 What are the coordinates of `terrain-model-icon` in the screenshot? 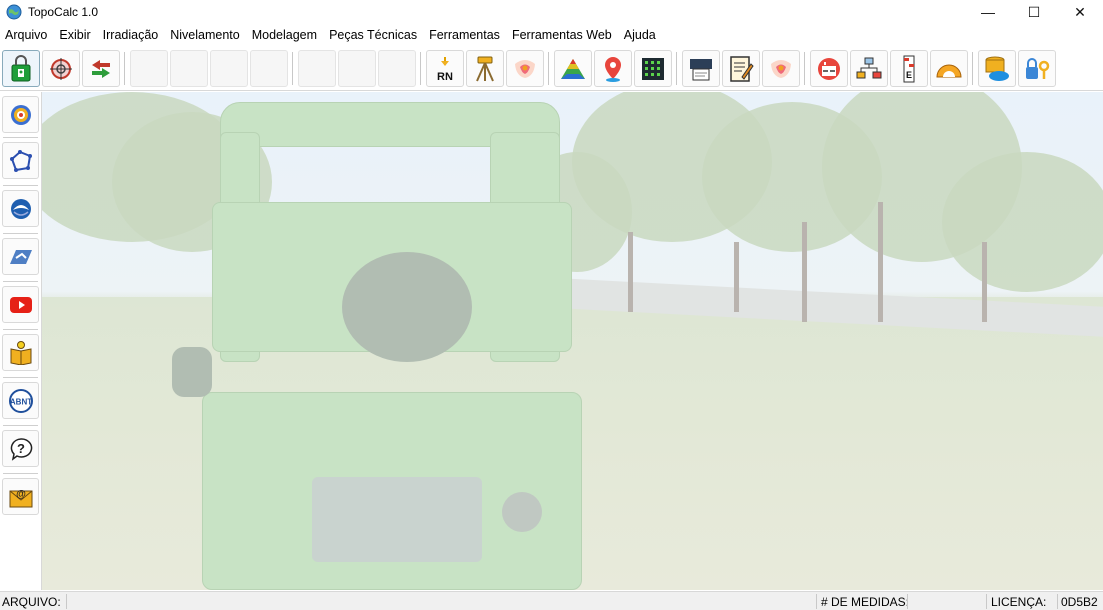 It's located at (573, 69).